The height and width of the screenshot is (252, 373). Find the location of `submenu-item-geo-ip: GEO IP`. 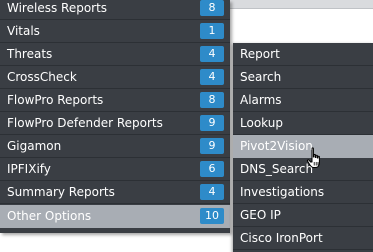

submenu-item-geo-ip: GEO IP is located at coordinates (303, 215).